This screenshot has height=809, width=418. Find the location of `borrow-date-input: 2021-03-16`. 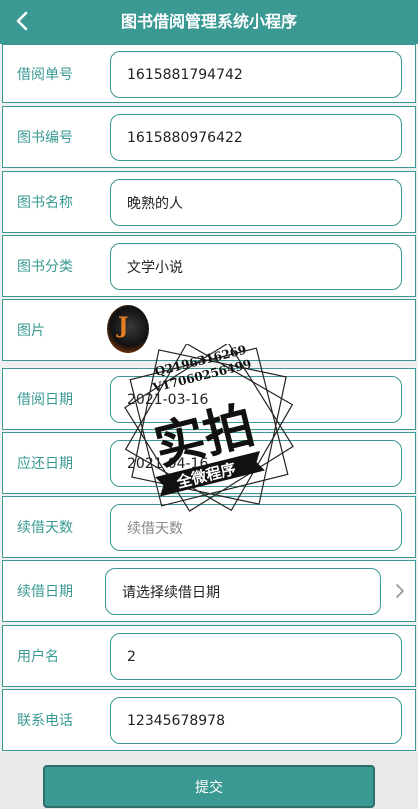

borrow-date-input: 2021-03-16 is located at coordinates (256, 399).